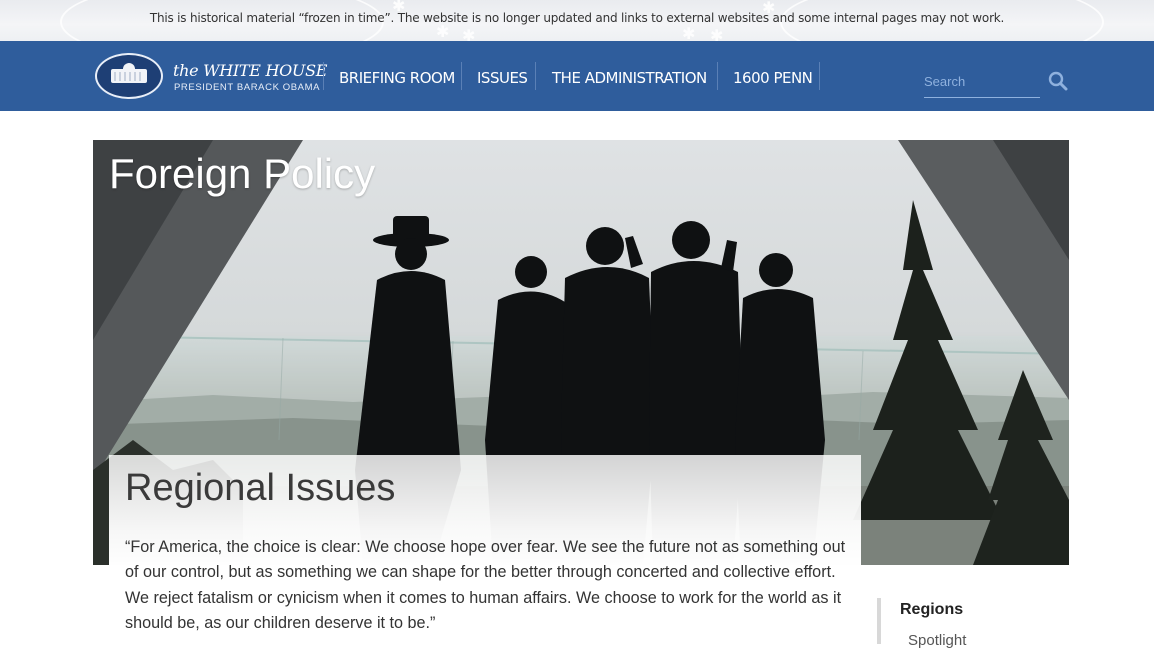  Describe the element at coordinates (502, 78) in the screenshot. I see `nav-issues: ISSUES` at that location.